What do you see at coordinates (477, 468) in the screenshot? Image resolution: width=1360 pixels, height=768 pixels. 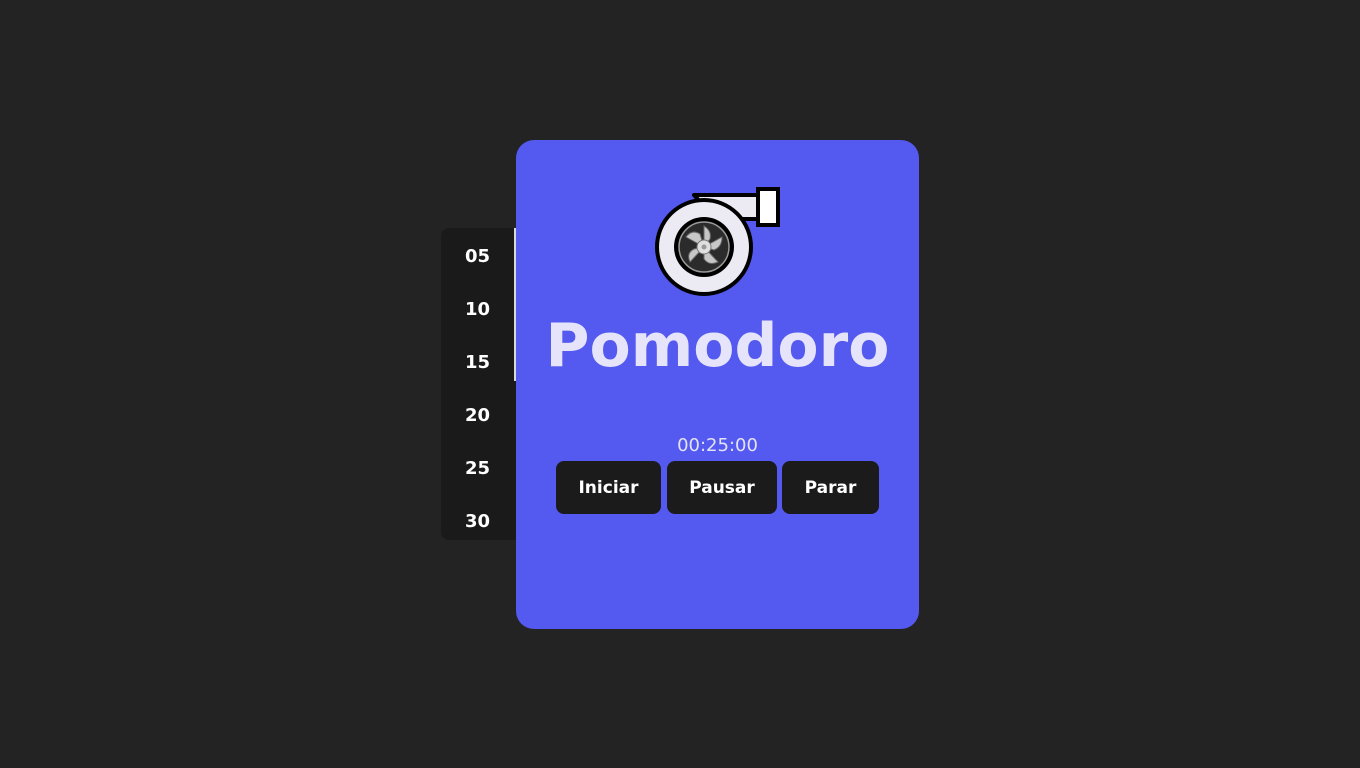 I see `duration-item-25: 25` at bounding box center [477, 468].